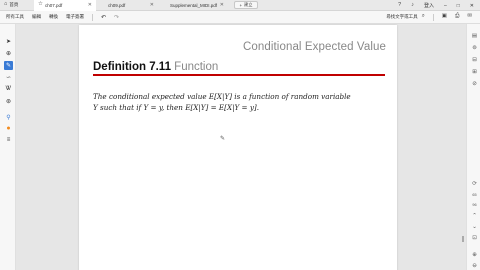 Image resolution: width=480 pixels, height=270 pixels. What do you see at coordinates (103, 17) in the screenshot?
I see `undo-icon: ↶` at bounding box center [103, 17].